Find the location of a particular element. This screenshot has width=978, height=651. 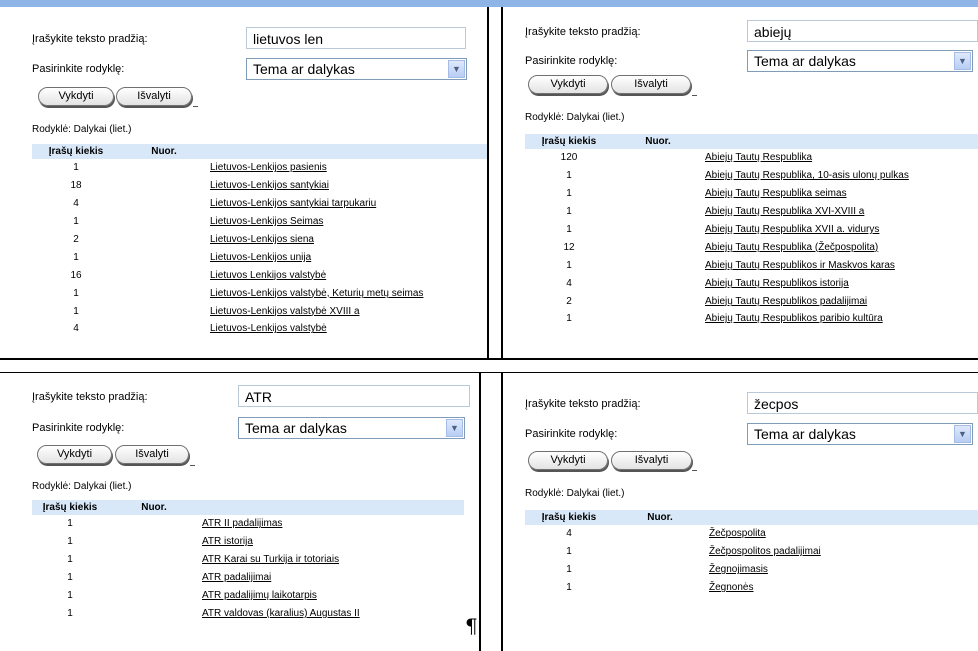

term-link: Abiejų Tautų Respublikos istorija is located at coordinates (840, 283).